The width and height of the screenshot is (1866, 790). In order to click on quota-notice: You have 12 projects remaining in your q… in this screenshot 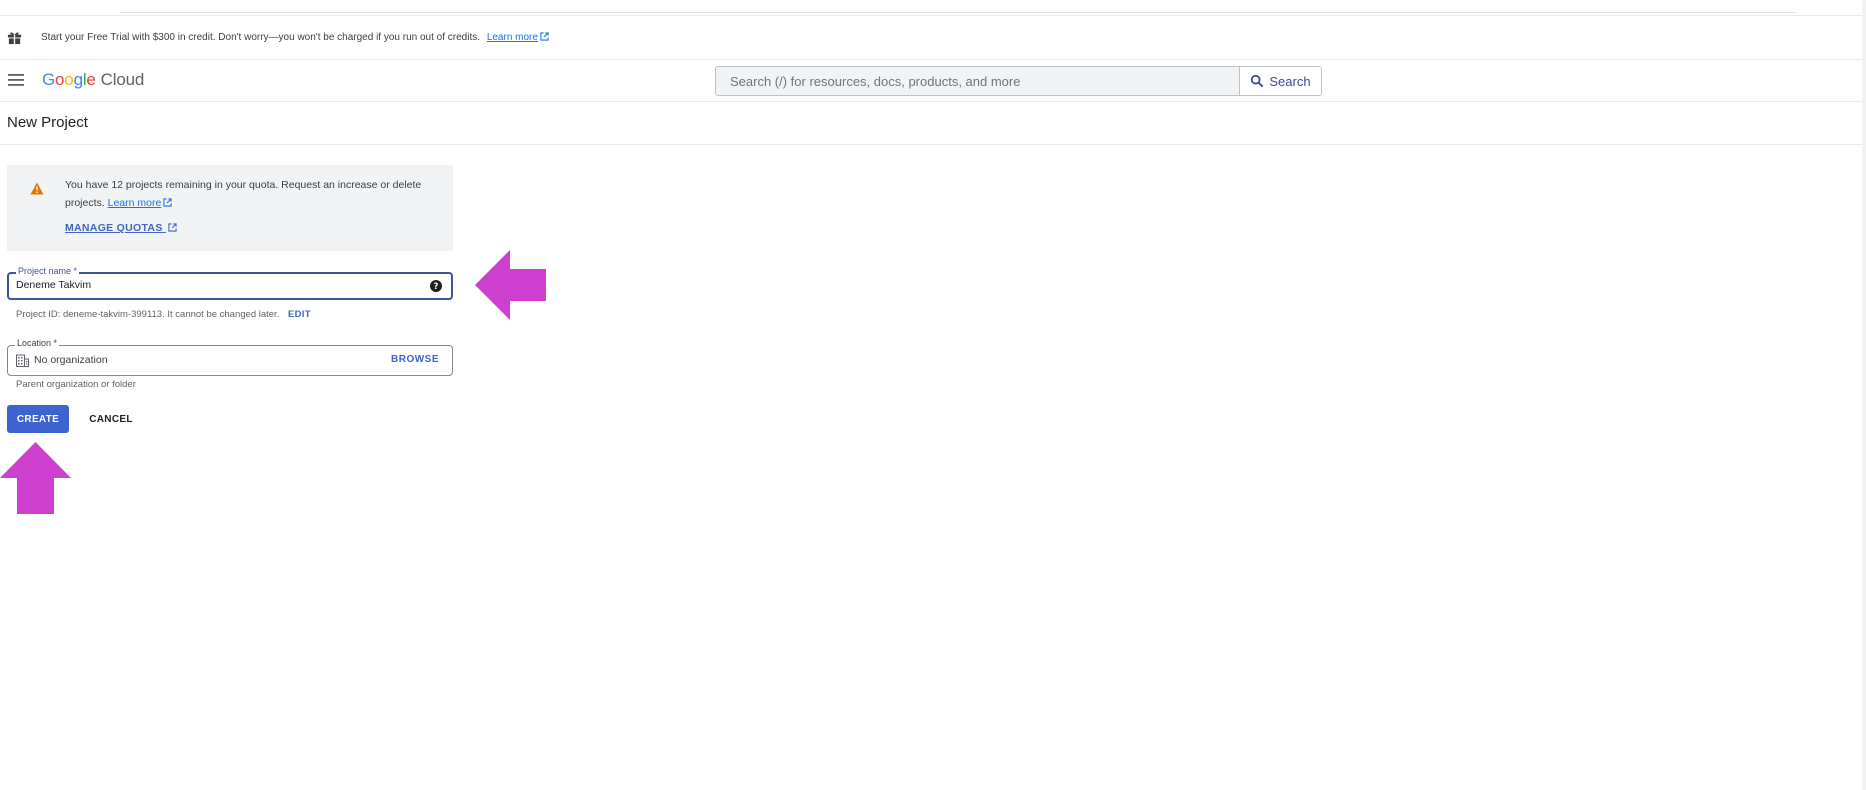, I will do `click(230, 208)`.